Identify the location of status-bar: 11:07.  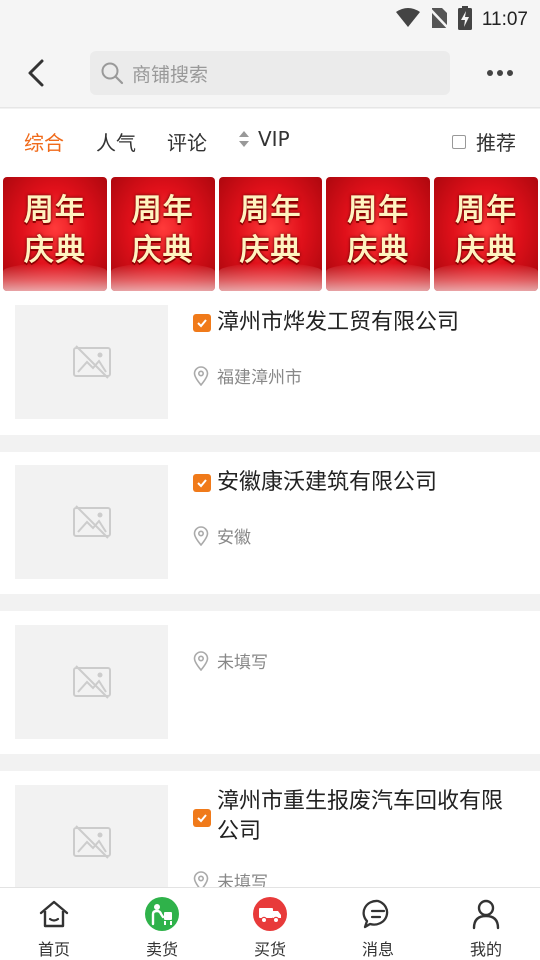
(270, 19).